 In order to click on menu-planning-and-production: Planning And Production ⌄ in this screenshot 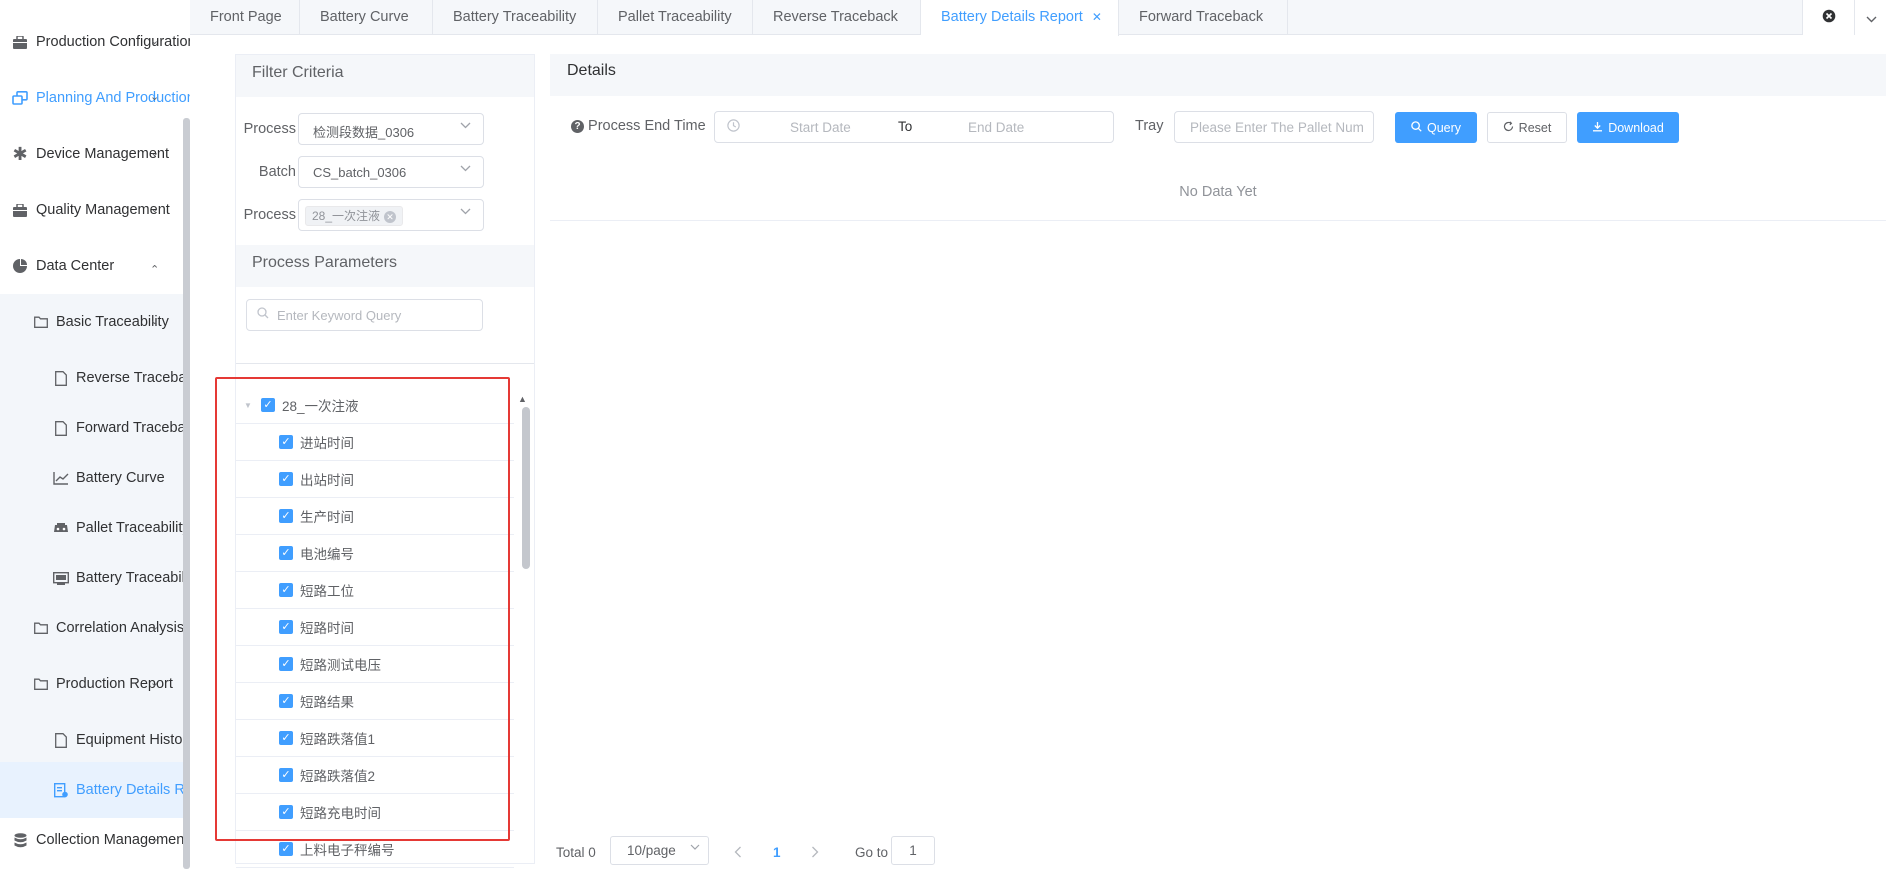, I will do `click(95, 98)`.